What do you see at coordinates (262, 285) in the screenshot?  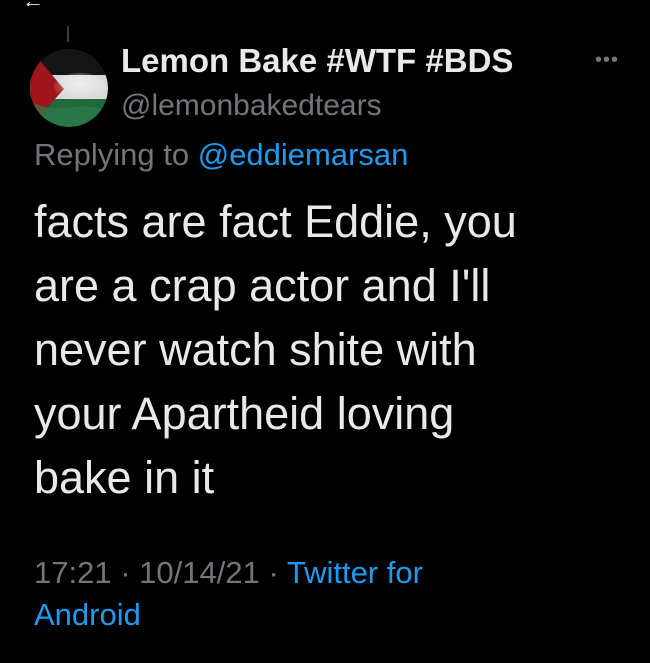 I see `tweet-text-line: are a crap actor and I'll` at bounding box center [262, 285].